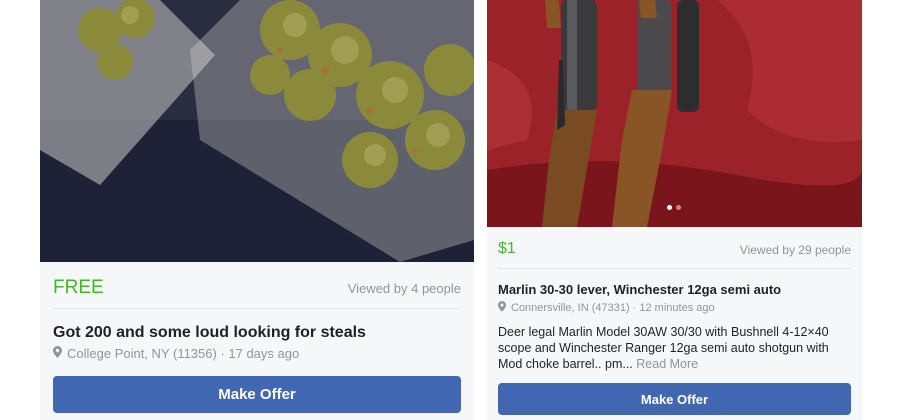 This screenshot has height=420, width=900. I want to click on listing-location: College Point, NY (11356) · 17 days ago, so click(176, 353).